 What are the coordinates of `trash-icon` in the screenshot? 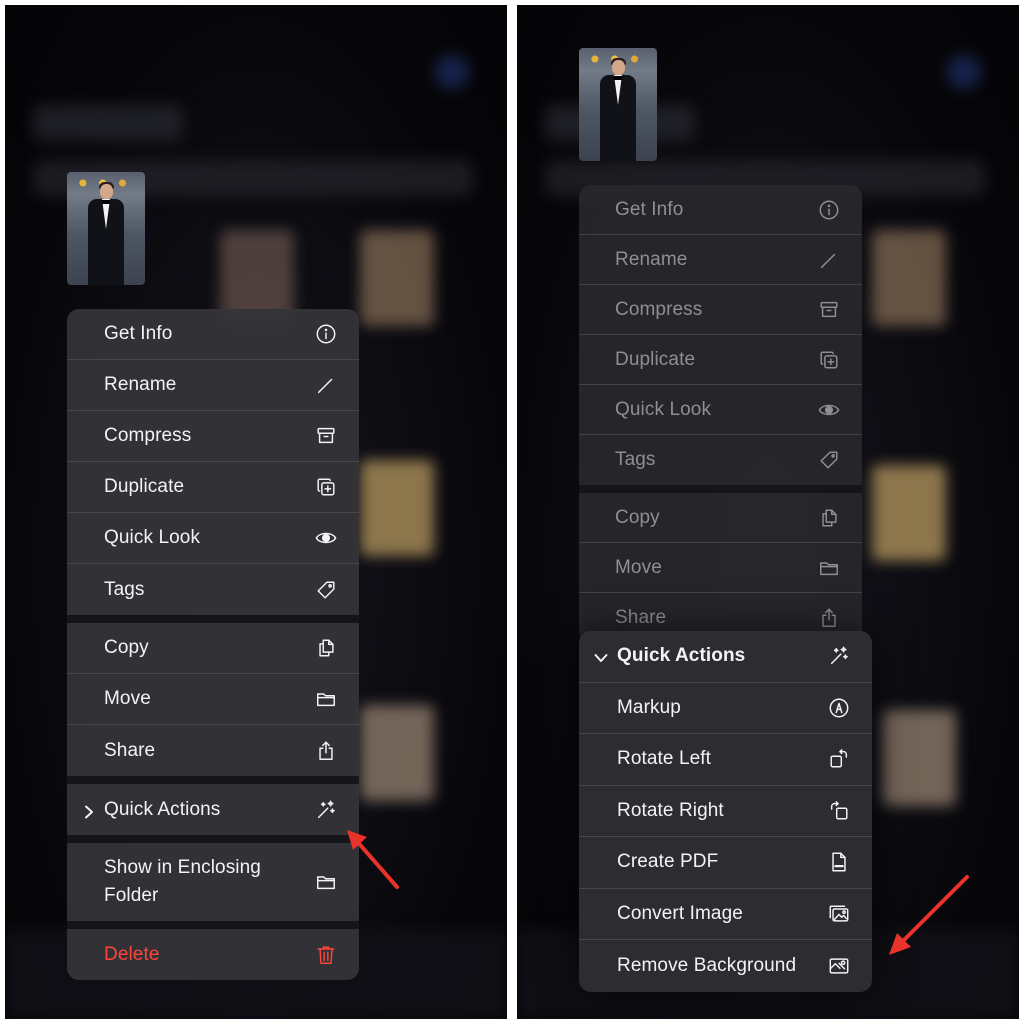 It's located at (326, 955).